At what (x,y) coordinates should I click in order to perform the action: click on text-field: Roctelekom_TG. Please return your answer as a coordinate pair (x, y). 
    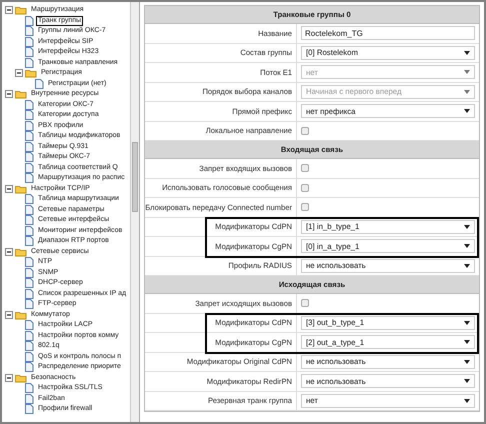
    Looking at the image, I should click on (388, 33).